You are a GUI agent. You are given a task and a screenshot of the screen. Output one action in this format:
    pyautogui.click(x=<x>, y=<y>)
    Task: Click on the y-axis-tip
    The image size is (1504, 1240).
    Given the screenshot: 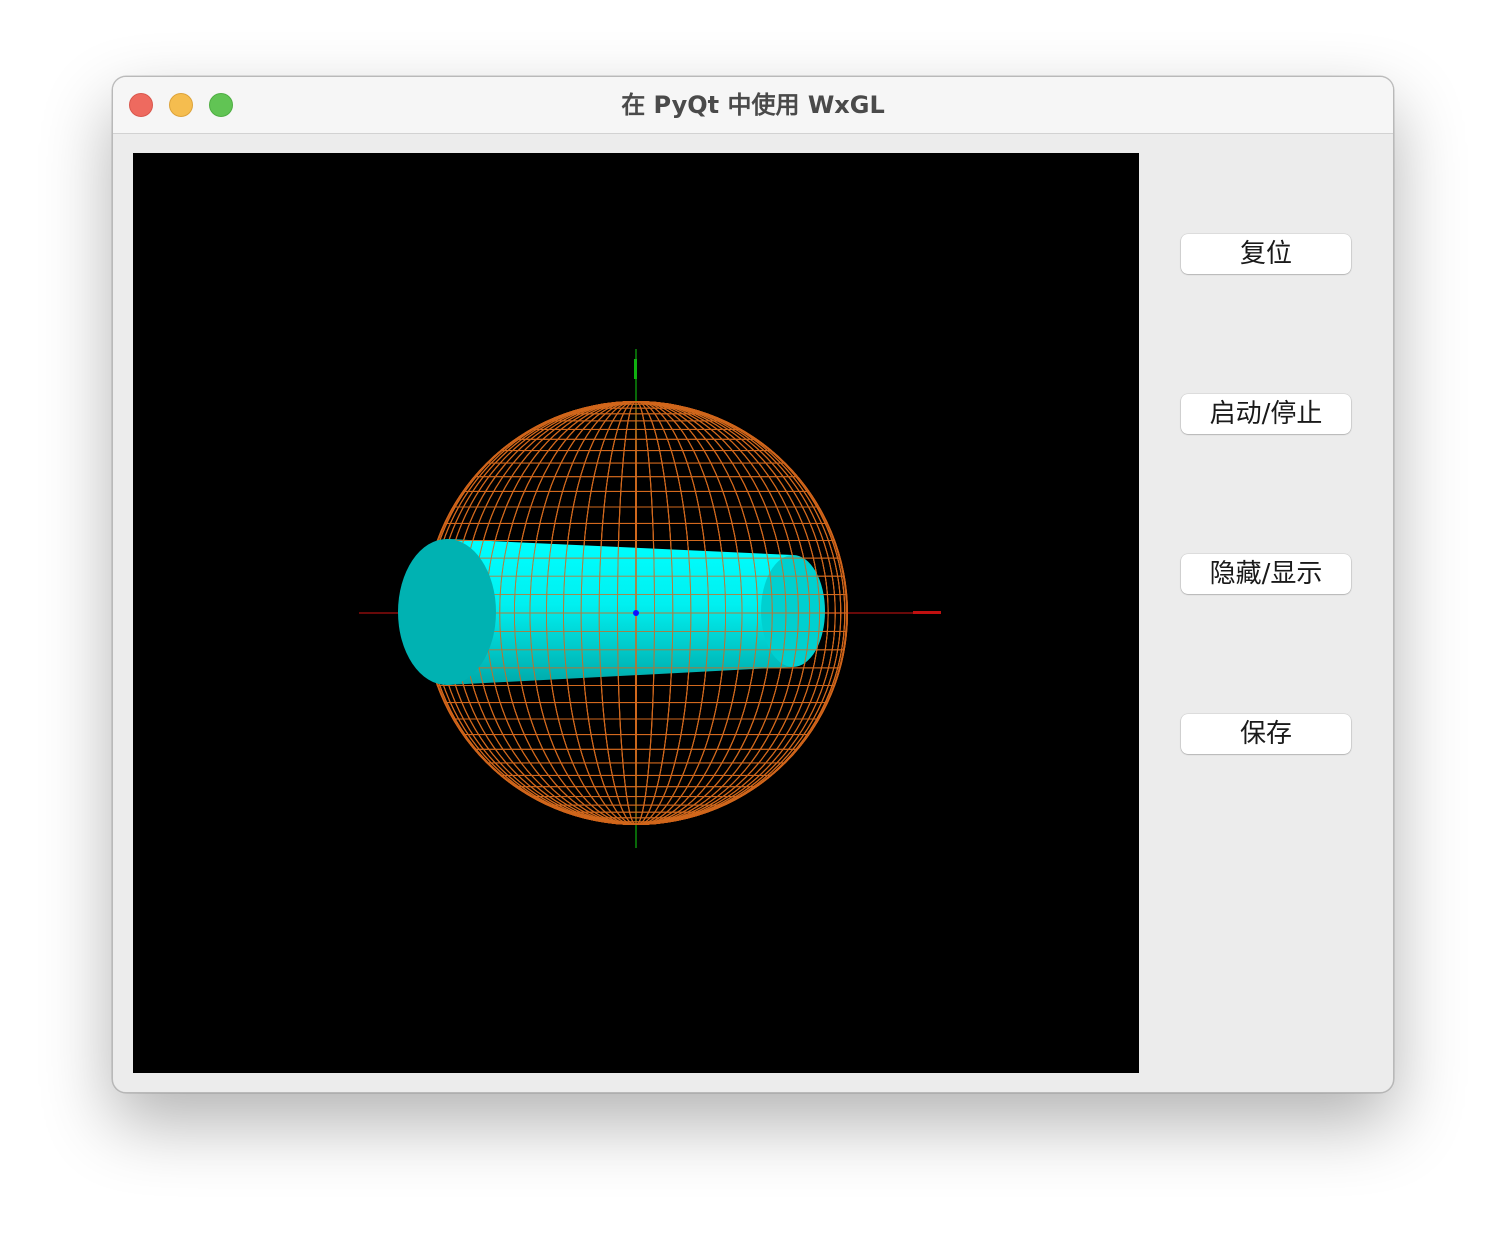 What is the action you would take?
    pyautogui.click(x=635, y=369)
    